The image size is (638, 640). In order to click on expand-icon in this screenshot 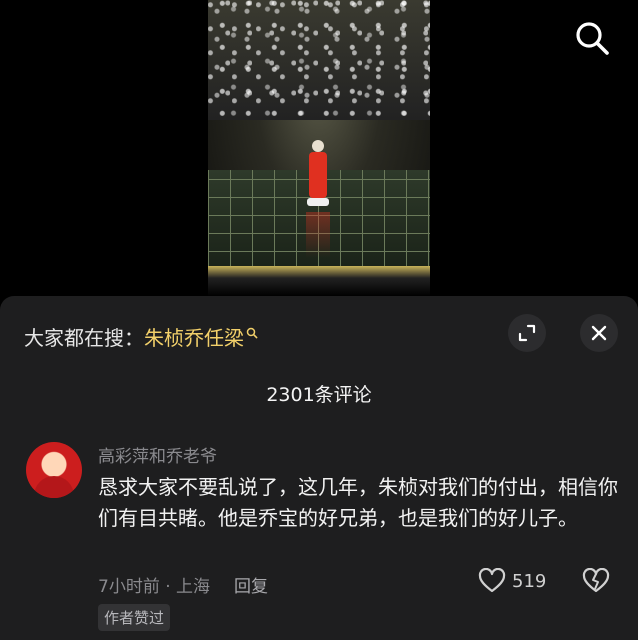, I will do `click(527, 333)`.